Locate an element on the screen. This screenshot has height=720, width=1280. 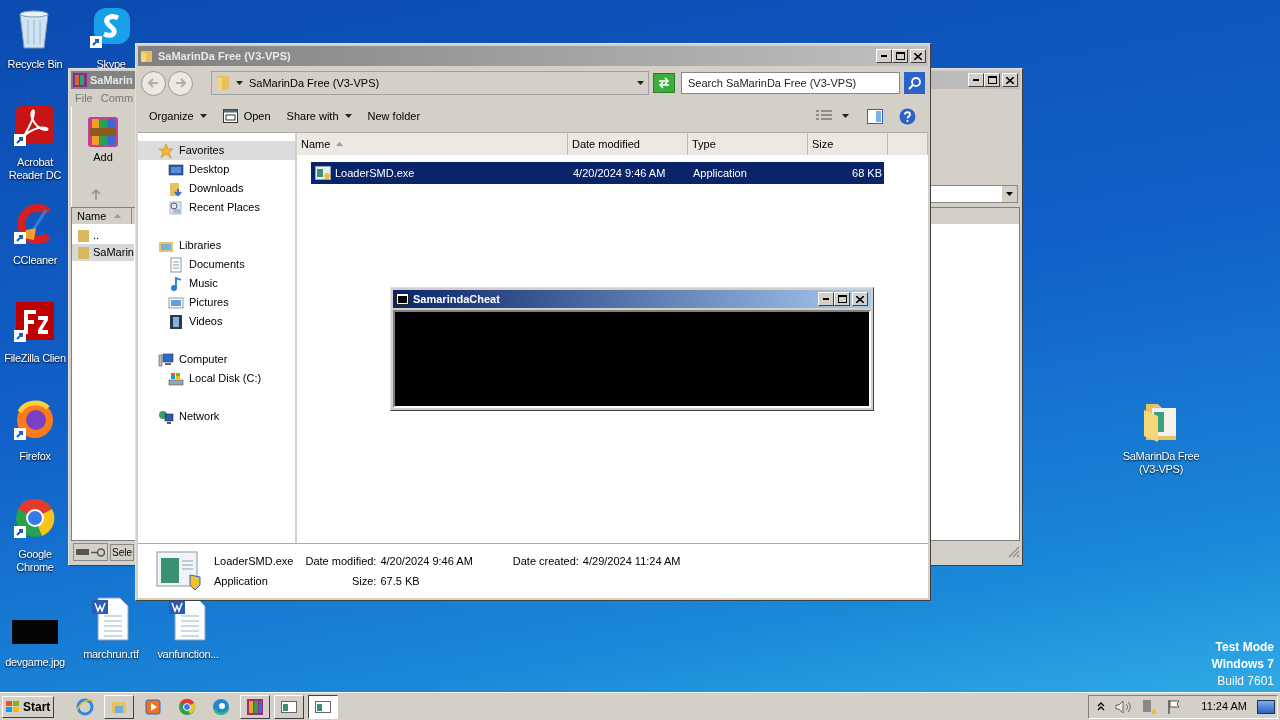
desktop-icon-label: CCleaner is located at coordinates (35, 260).